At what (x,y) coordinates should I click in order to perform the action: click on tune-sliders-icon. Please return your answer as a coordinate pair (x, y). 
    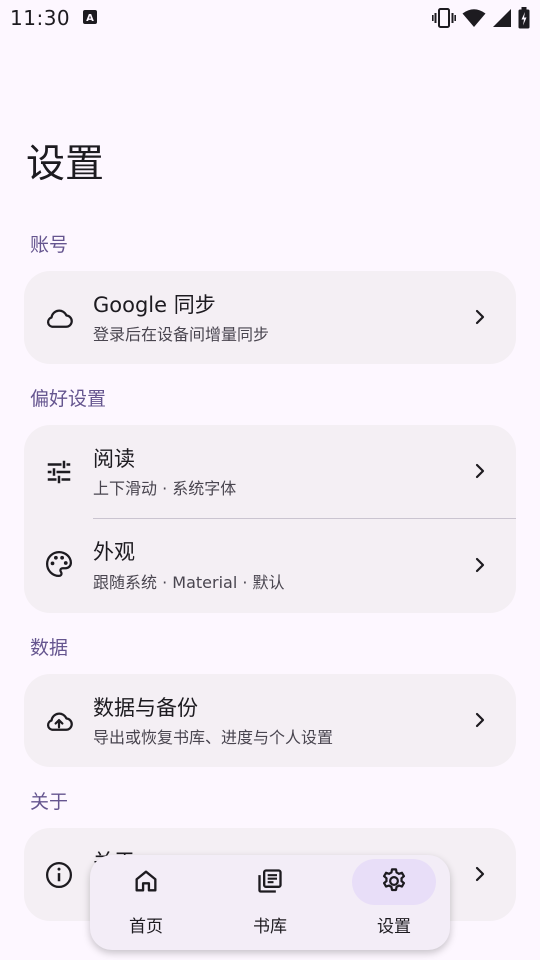
    Looking at the image, I should click on (59, 472).